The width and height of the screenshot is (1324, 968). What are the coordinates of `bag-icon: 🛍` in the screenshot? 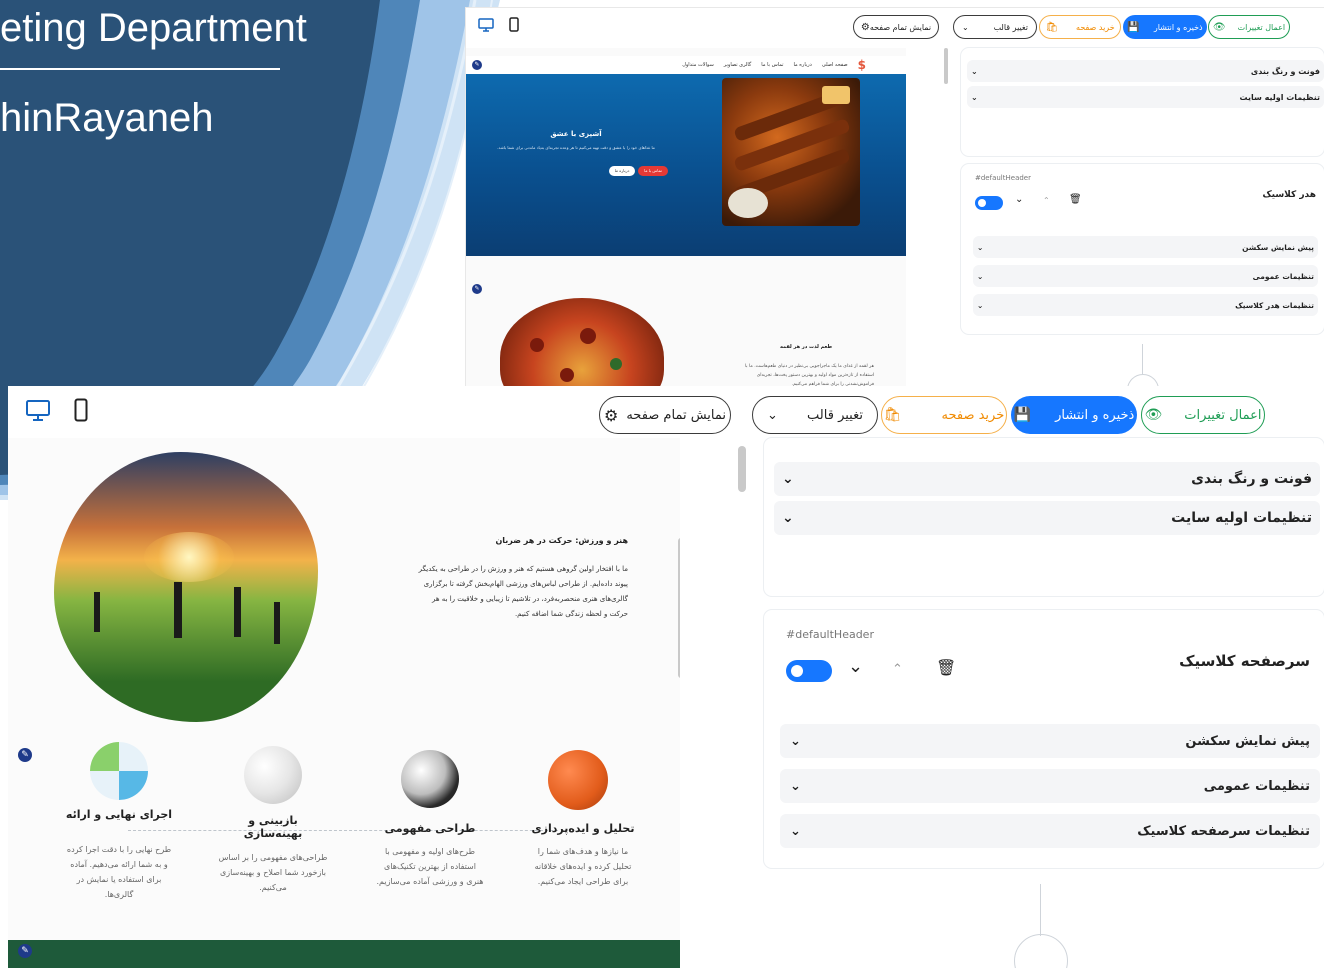 It's located at (1052, 27).